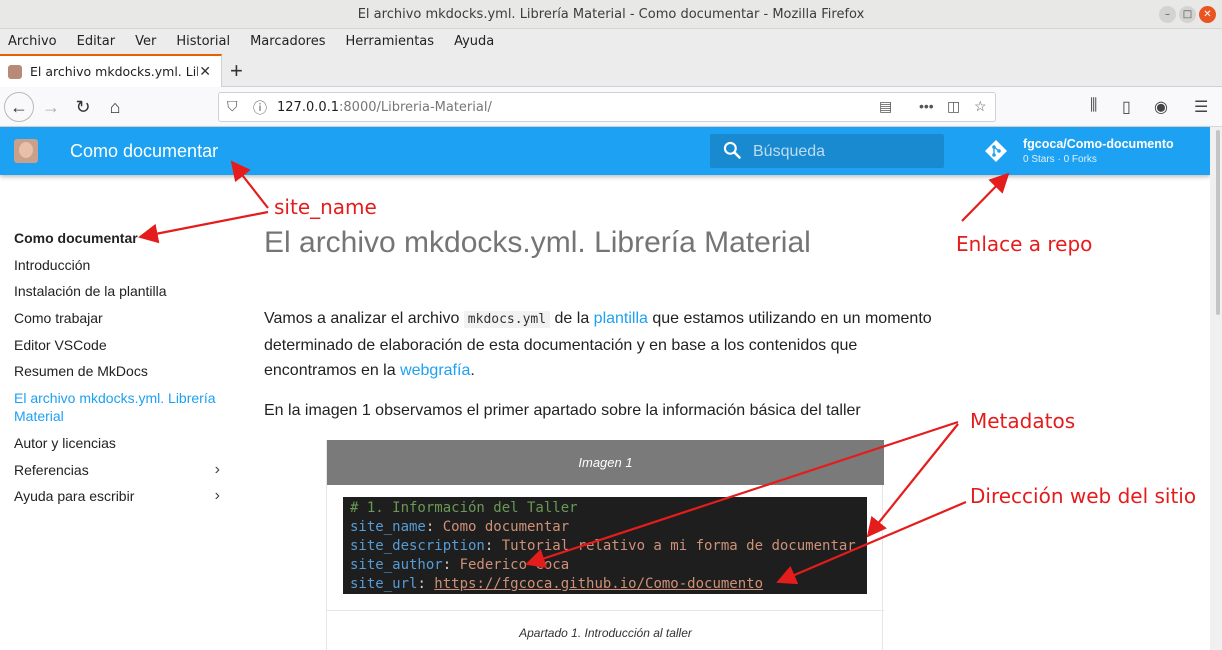 The width and height of the screenshot is (1222, 650). What do you see at coordinates (1167, 14) in the screenshot?
I see `minimize-button: –` at bounding box center [1167, 14].